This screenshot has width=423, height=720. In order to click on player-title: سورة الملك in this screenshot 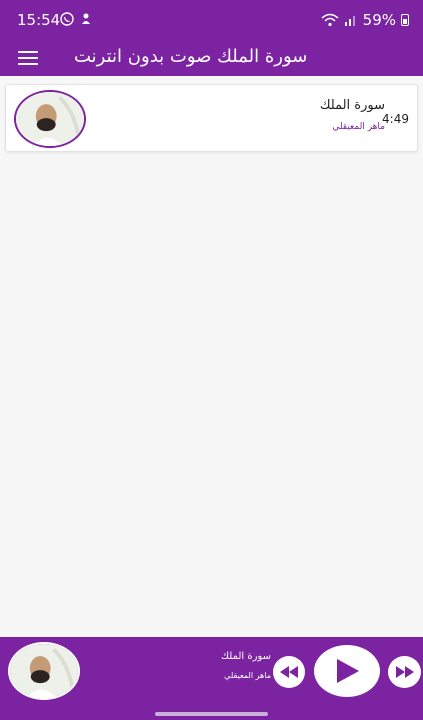, I will do `click(245, 656)`.